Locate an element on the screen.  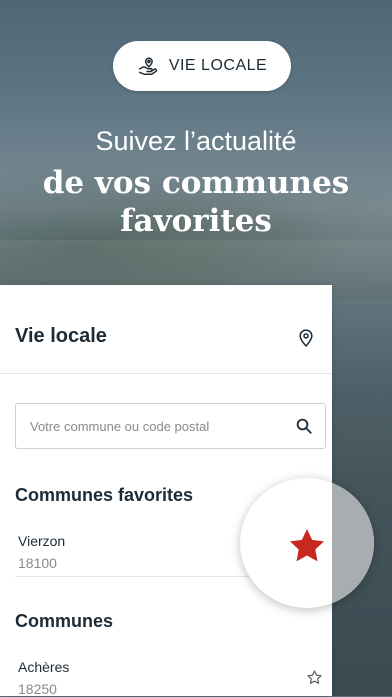
favorites-section-title: Communes favorites is located at coordinates (104, 495).